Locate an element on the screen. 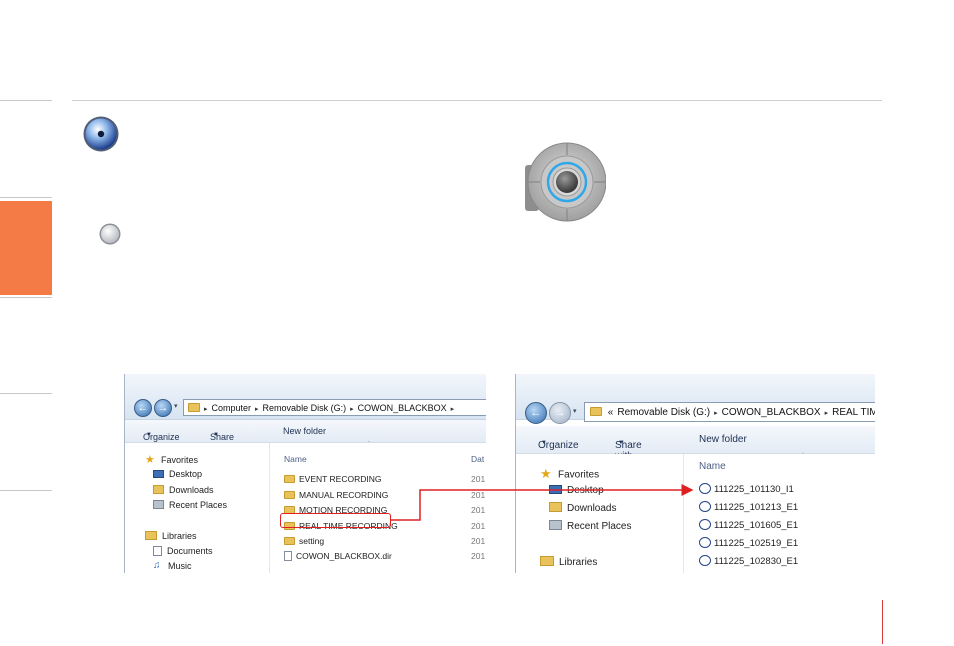  video-file-row: 111225_102830_E1 is located at coordinates (748, 561).